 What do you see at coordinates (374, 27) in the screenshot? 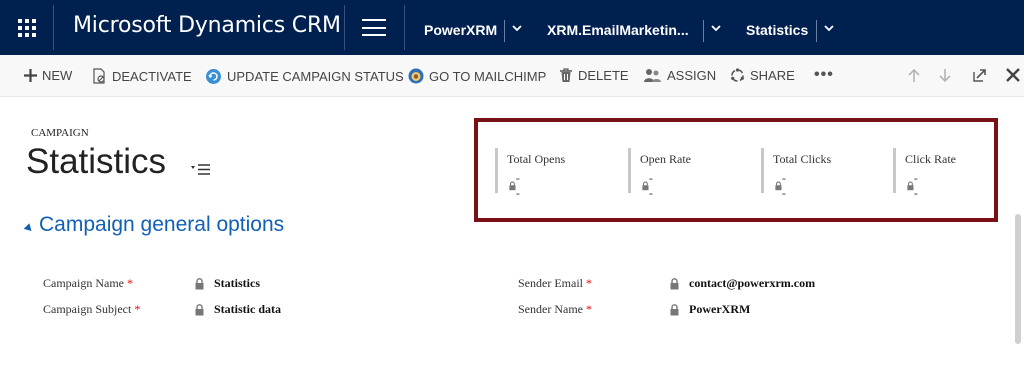
I see `hamburger-menu-icon` at bounding box center [374, 27].